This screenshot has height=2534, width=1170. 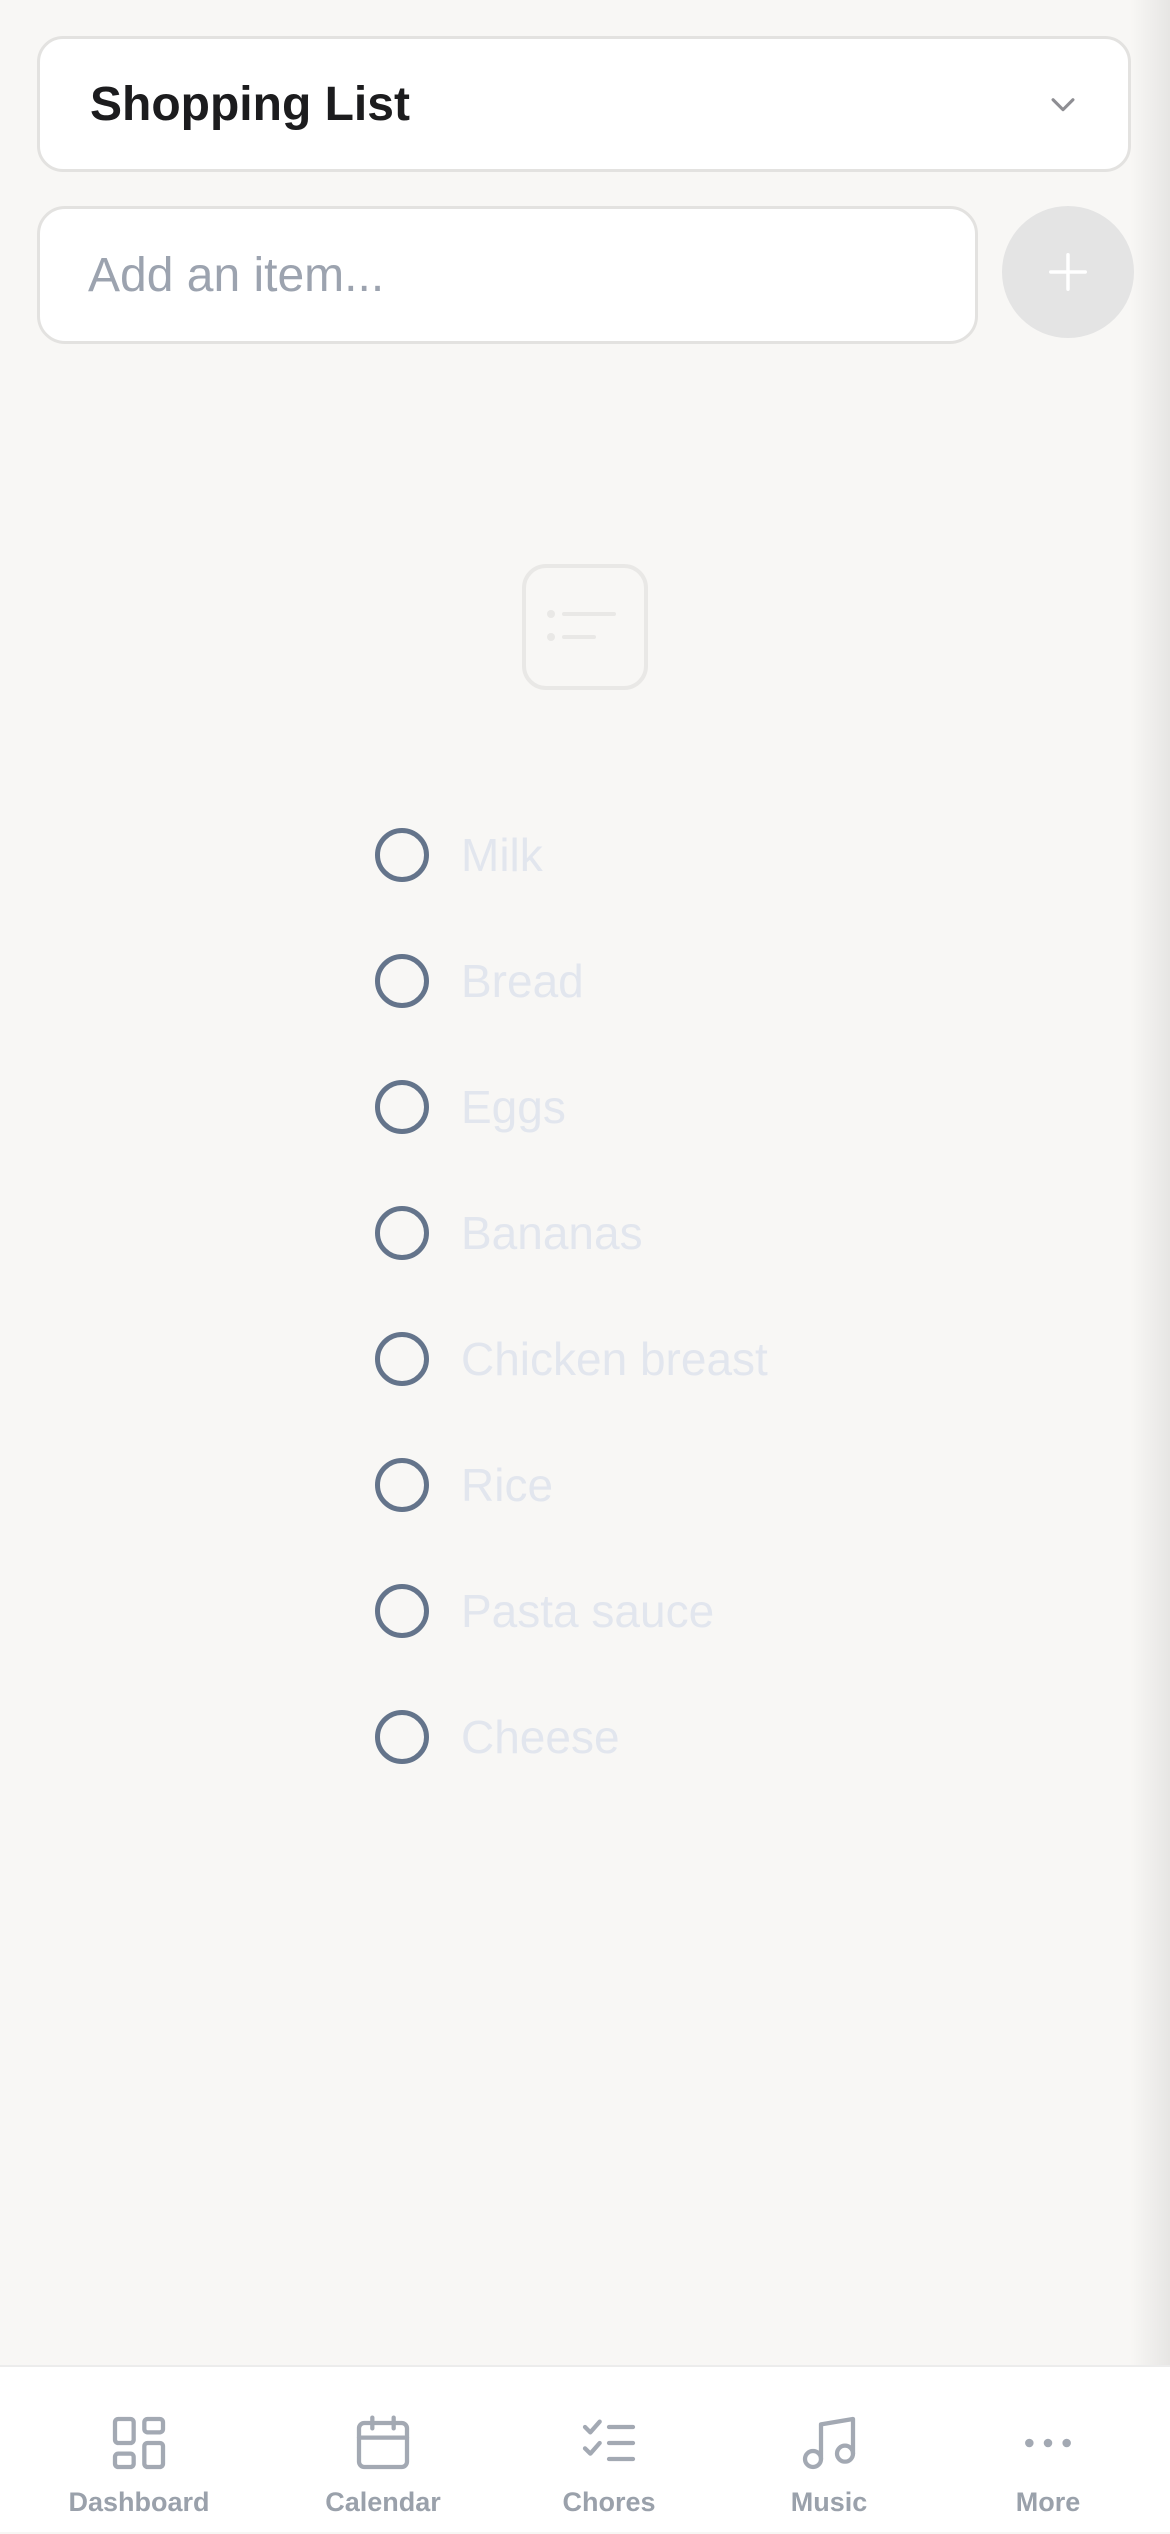 I want to click on nav-label-dashboard: Dashboard, so click(x=139, y=2502).